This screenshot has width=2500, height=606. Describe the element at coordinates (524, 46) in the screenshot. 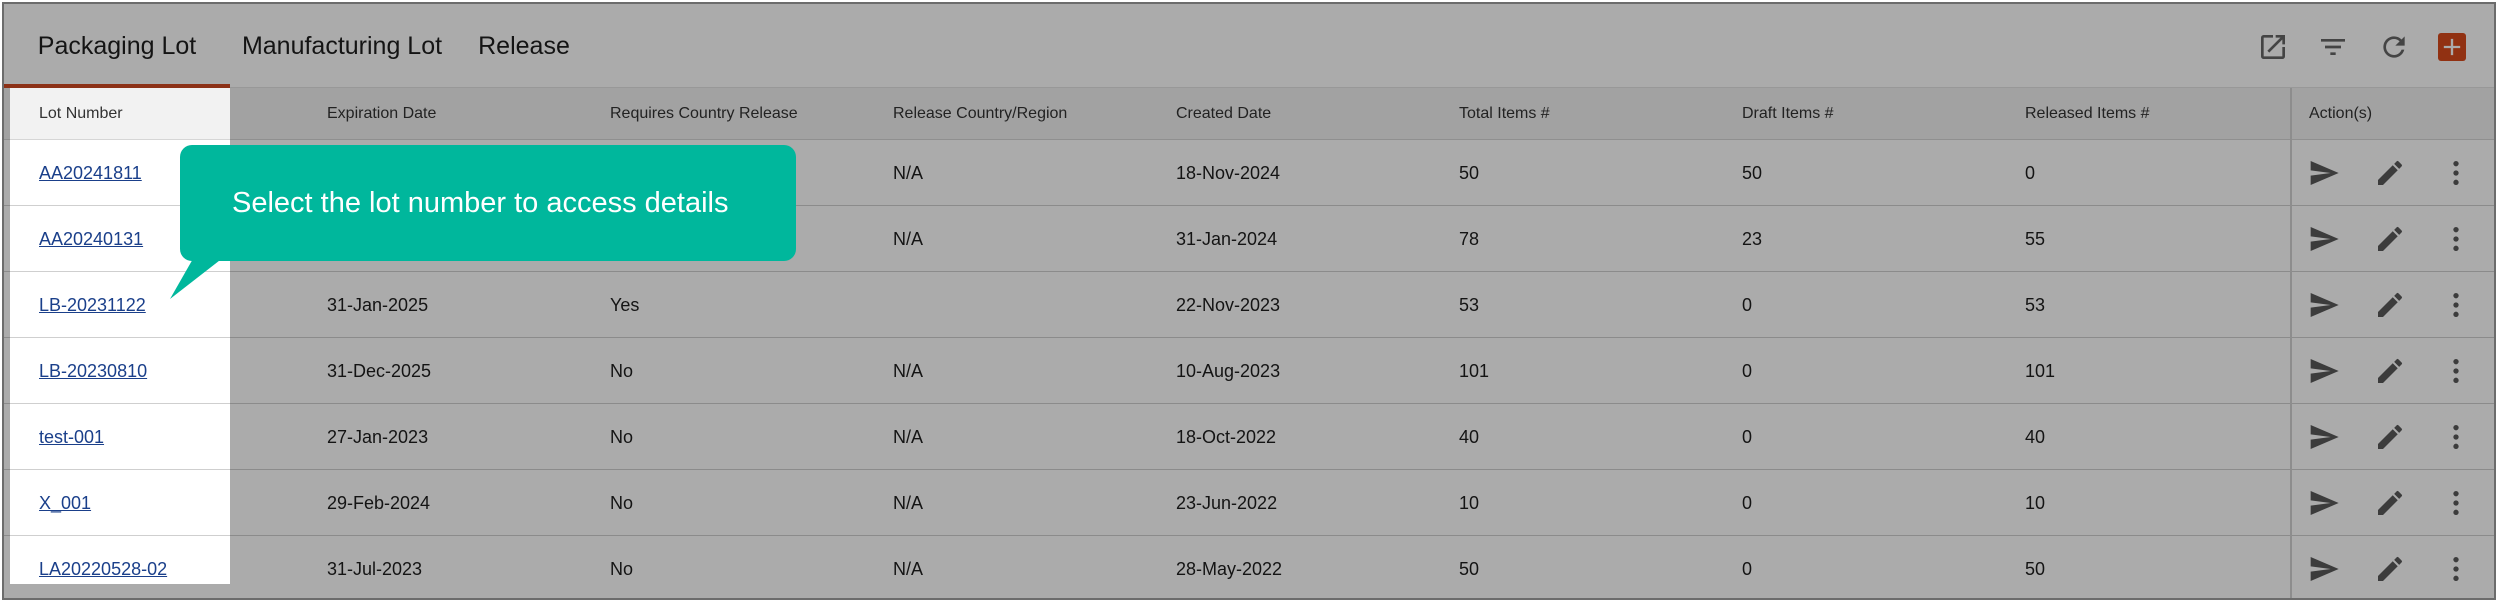

I see `tab-release: Release` at that location.